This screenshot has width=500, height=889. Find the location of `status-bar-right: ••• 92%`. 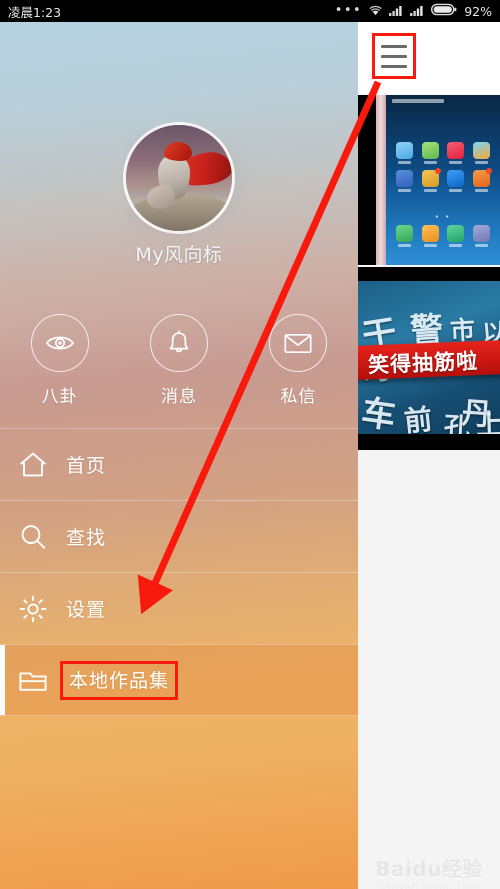

status-bar-right: ••• 92% is located at coordinates (413, 11).